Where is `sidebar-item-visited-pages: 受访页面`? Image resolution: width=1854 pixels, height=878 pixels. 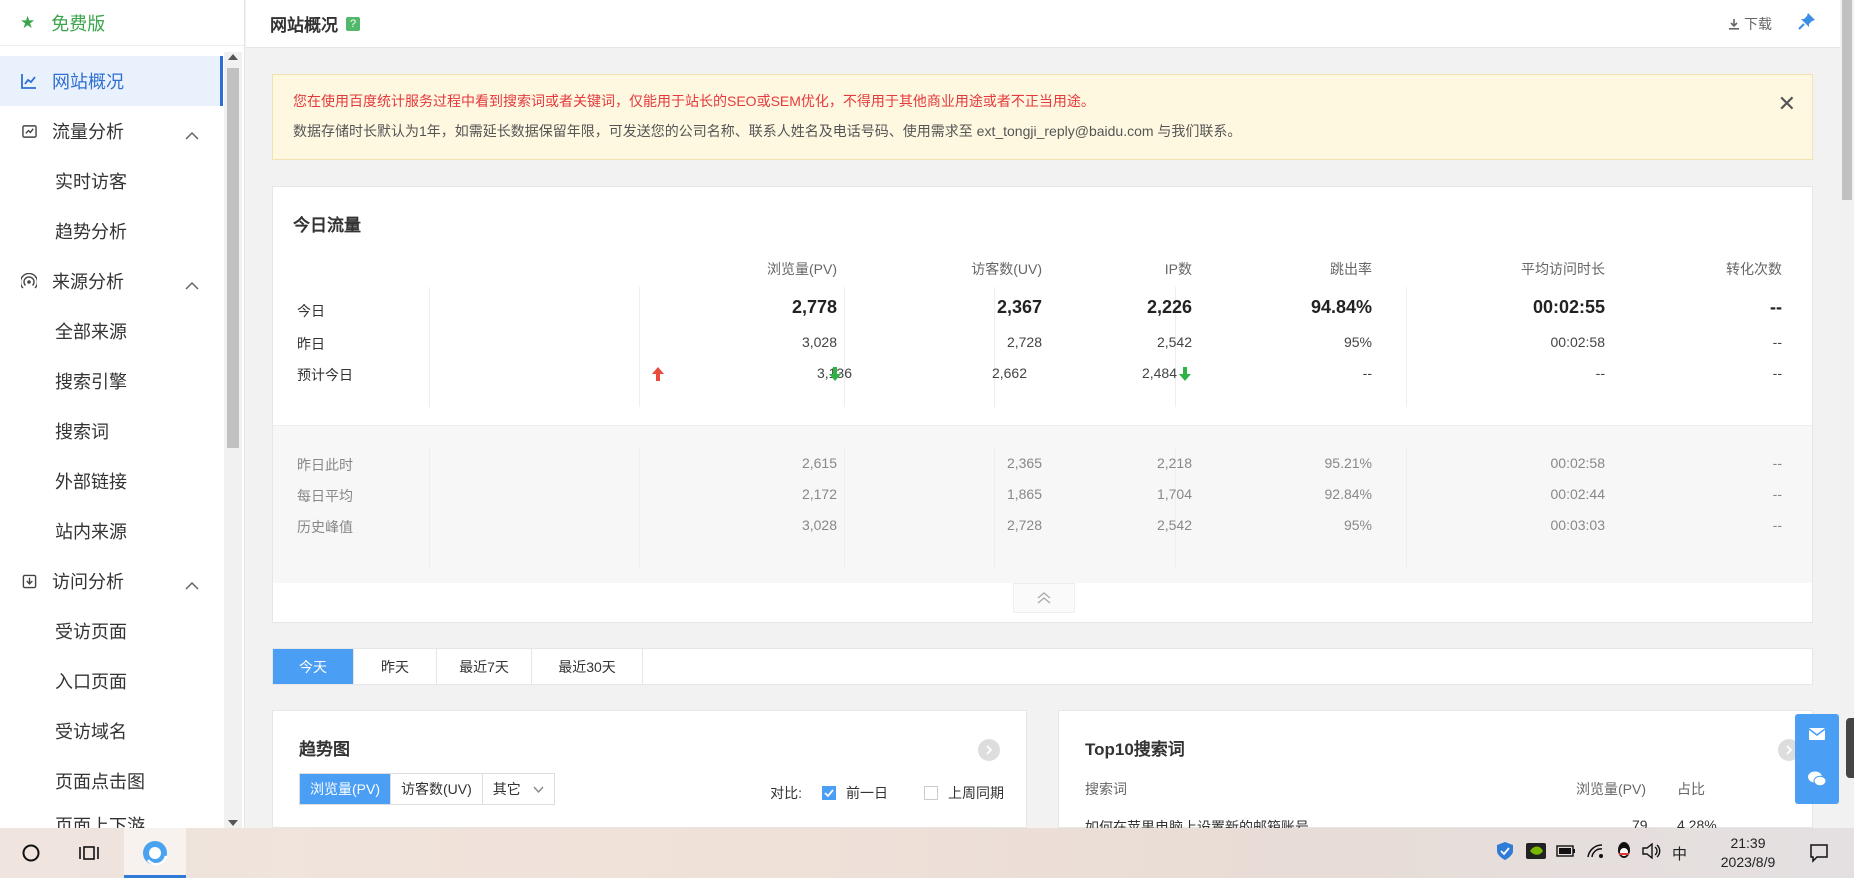
sidebar-item-visited-pages: 受访页面 is located at coordinates (111, 631).